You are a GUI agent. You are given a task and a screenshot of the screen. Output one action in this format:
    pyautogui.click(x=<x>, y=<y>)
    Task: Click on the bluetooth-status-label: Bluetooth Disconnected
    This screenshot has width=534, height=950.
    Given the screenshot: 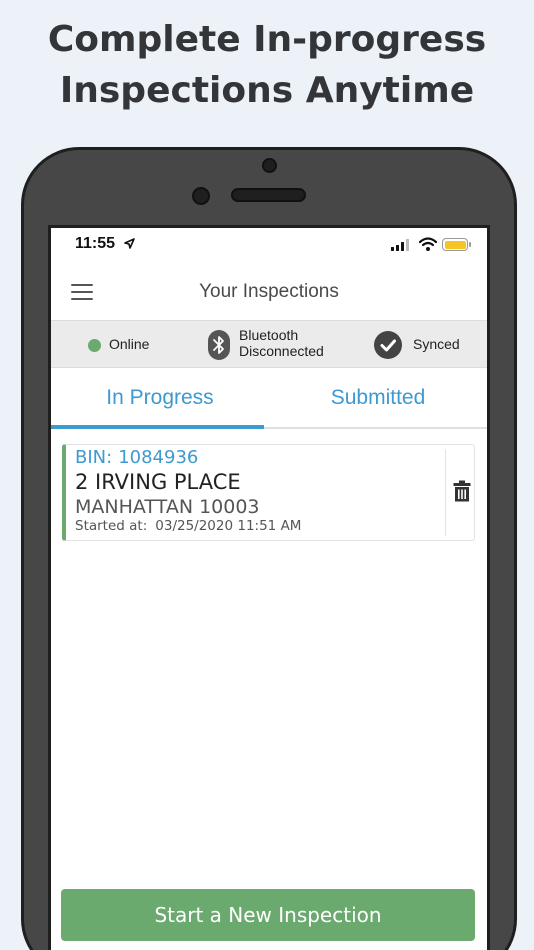 What is the action you would take?
    pyautogui.click(x=294, y=343)
    